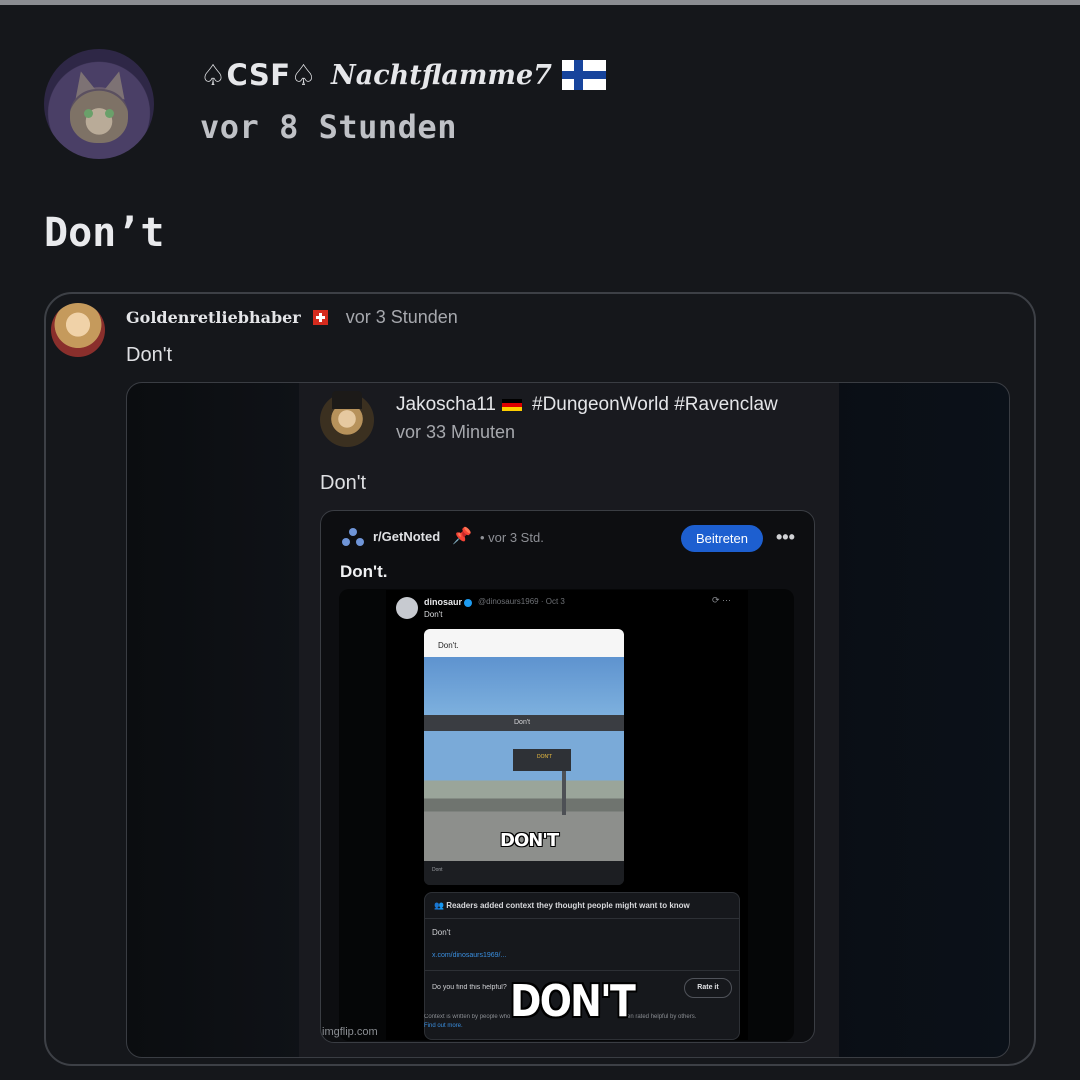  I want to click on quoted-author: Goldenretliebhaber vor 3 Stunden, so click(292, 317).